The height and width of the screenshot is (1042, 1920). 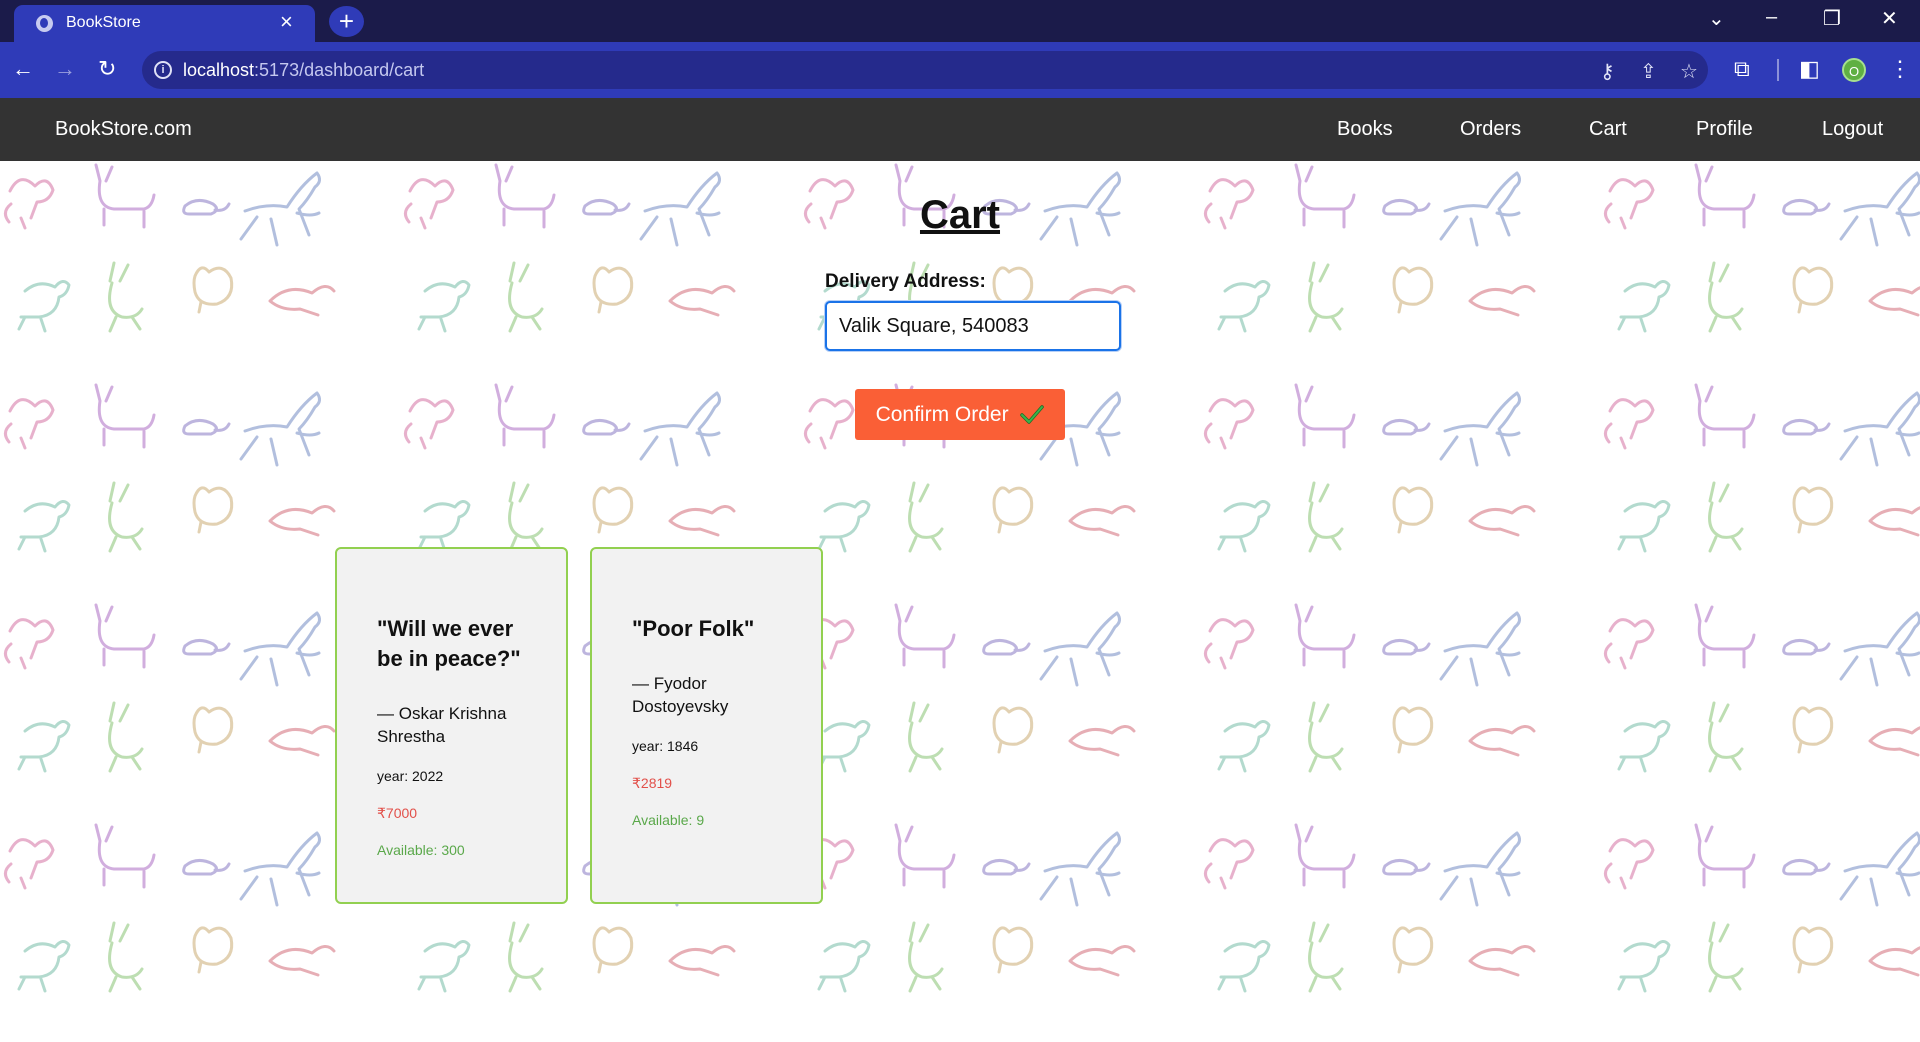 What do you see at coordinates (339, 70) in the screenshot?
I see `url-path: :5173/dashboard/cart` at bounding box center [339, 70].